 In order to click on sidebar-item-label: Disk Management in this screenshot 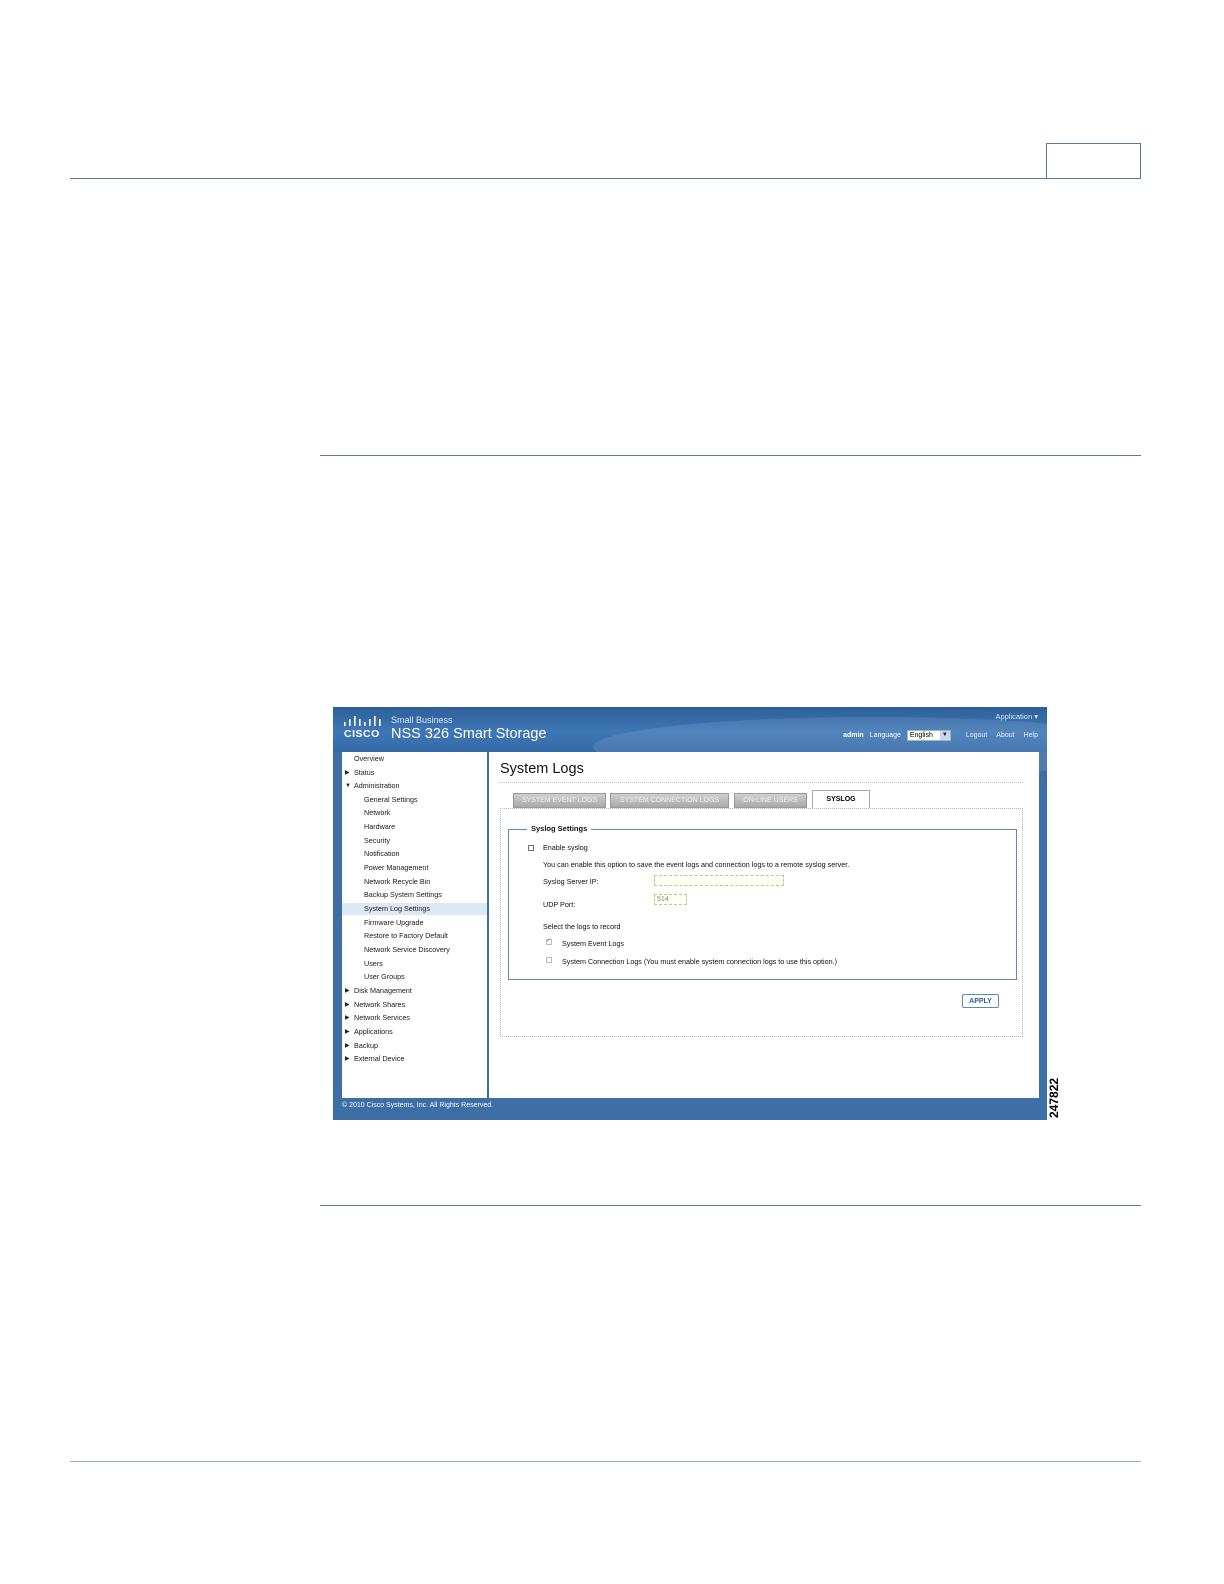, I will do `click(383, 990)`.